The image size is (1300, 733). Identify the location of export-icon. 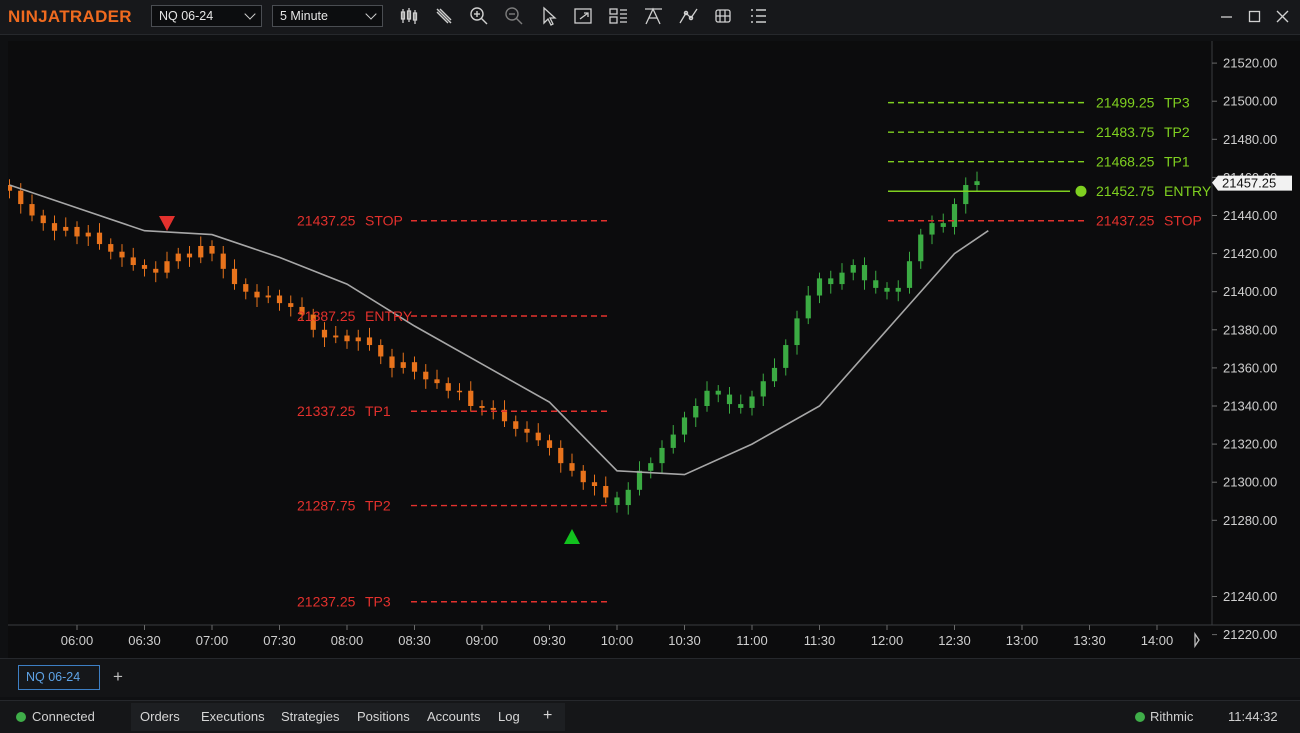
(584, 16).